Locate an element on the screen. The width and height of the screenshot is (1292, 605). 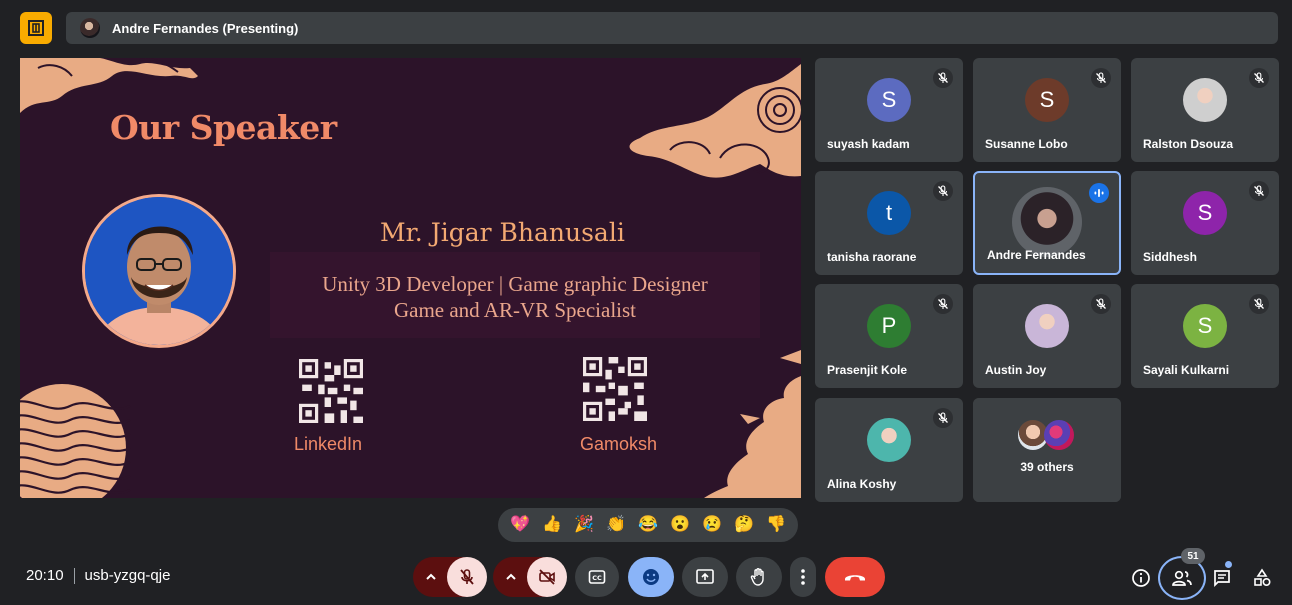
participant-tile: P Prasenjit Kole is located at coordinates (889, 336).